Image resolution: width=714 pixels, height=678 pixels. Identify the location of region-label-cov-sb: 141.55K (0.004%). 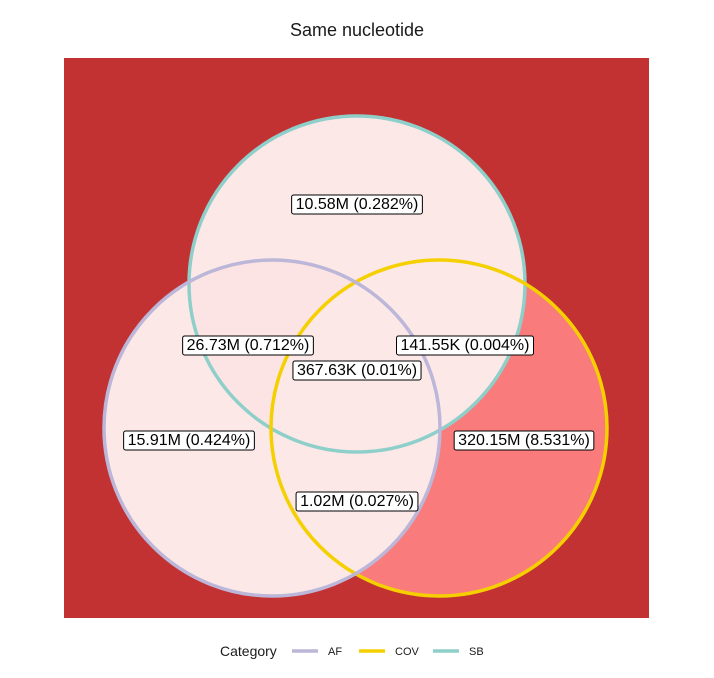
(465, 345).